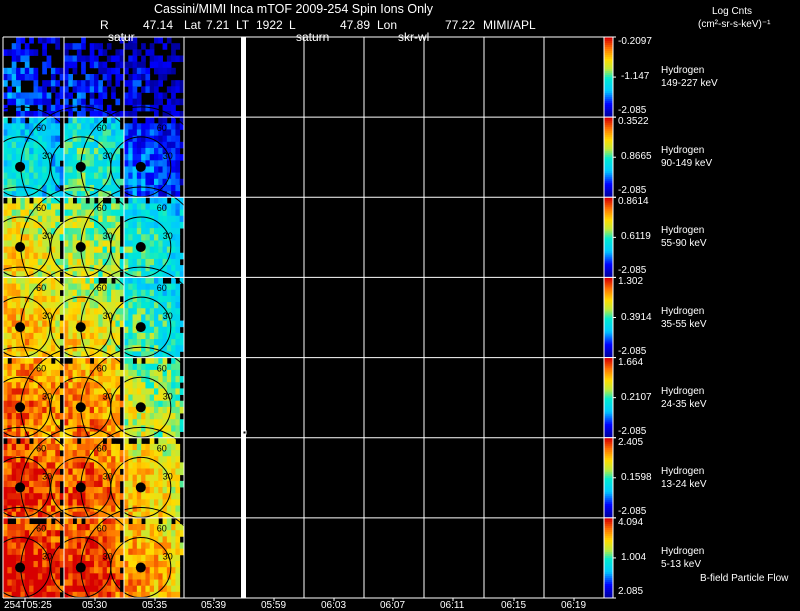 The image size is (800, 611). Describe the element at coordinates (292, 25) in the screenshot. I see `l-label: L` at that location.